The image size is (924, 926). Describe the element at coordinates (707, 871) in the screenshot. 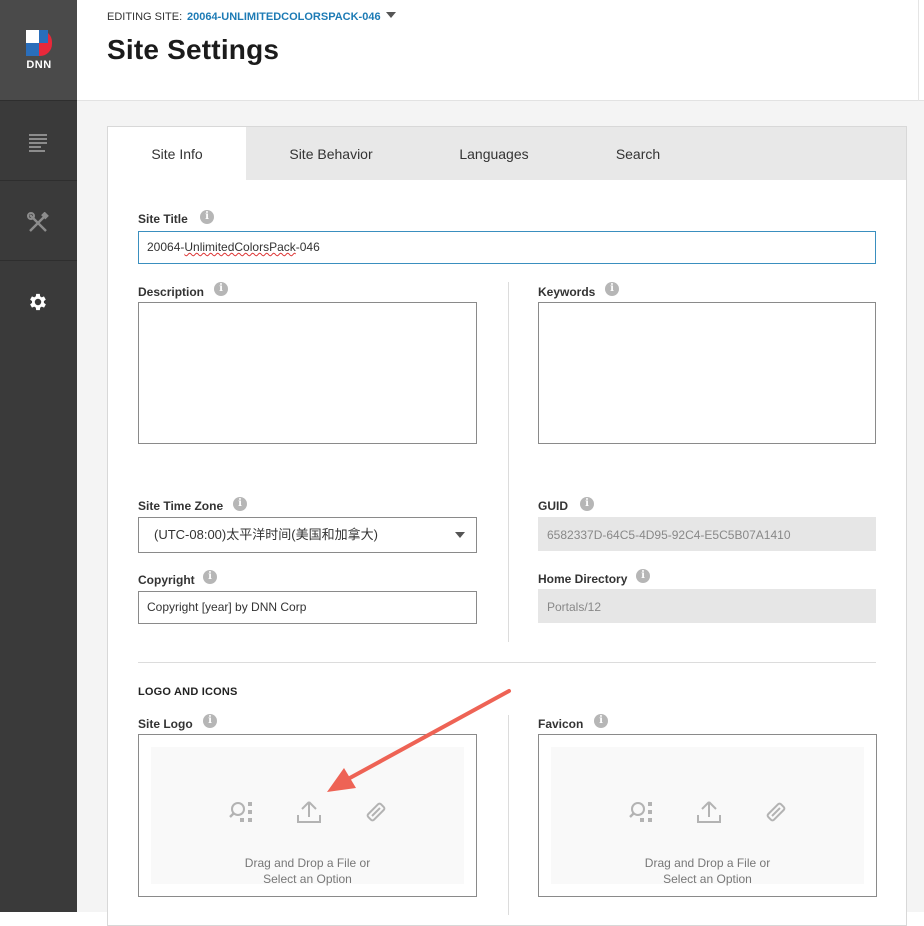

I see `favicon-dropzone-text: Drag and Drop a File or Select an Option` at that location.